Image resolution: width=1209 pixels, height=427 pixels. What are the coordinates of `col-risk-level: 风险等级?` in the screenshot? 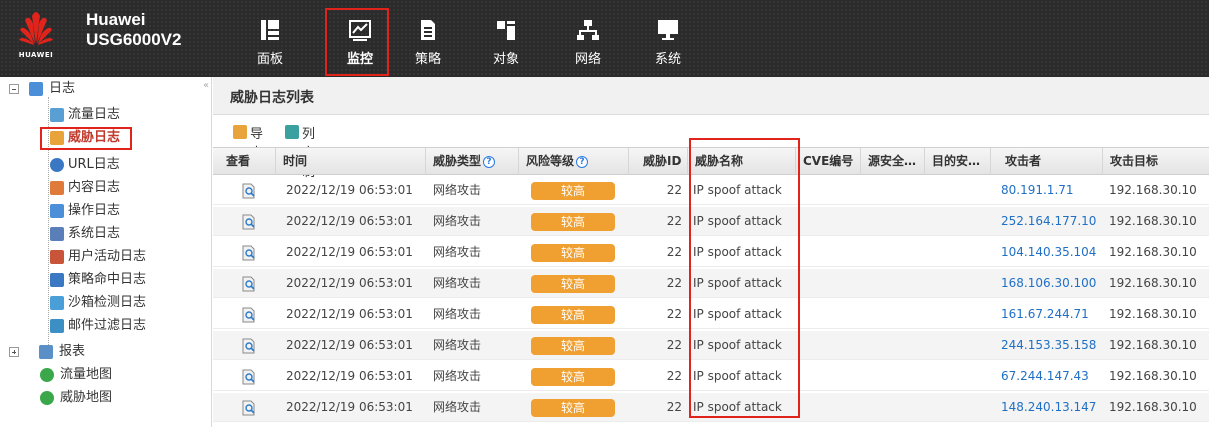 It's located at (574, 161).